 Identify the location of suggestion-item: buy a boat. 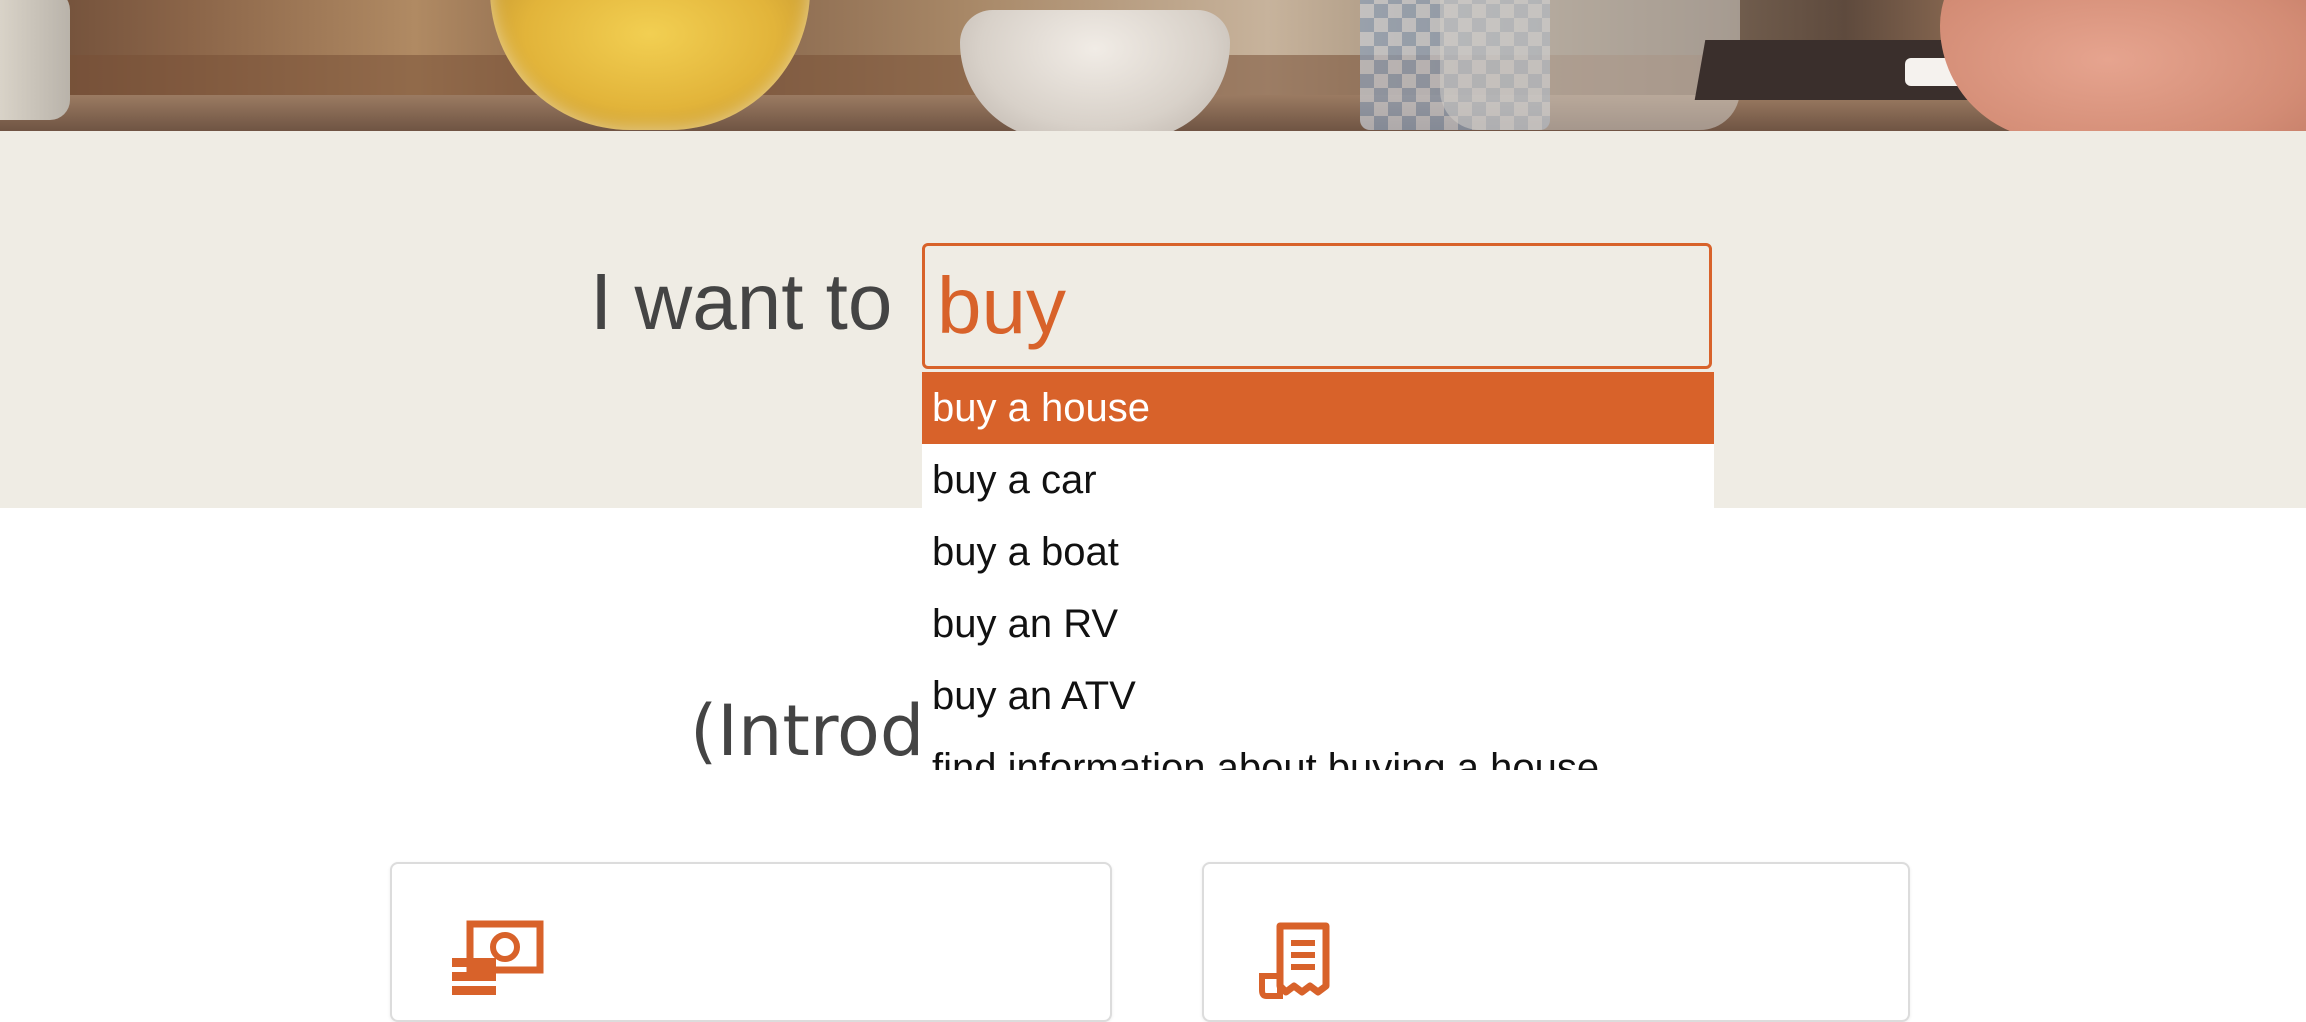
(1318, 552).